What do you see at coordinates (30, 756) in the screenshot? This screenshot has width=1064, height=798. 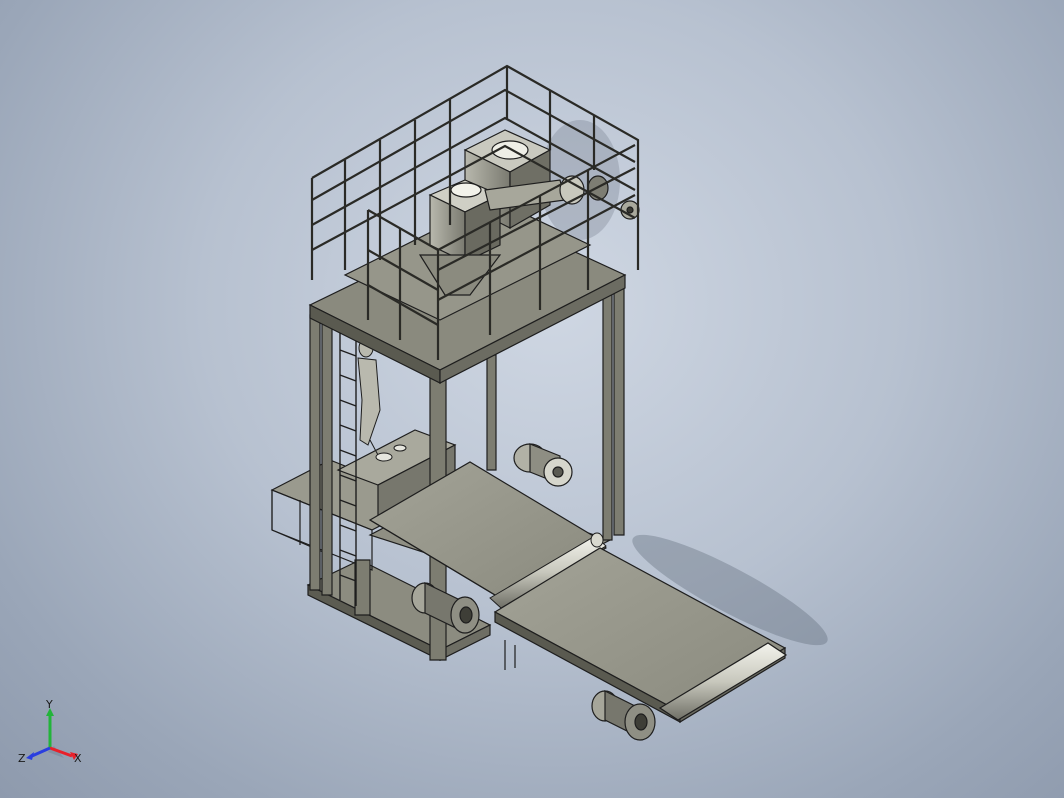 I see `z-axis-arrow` at bounding box center [30, 756].